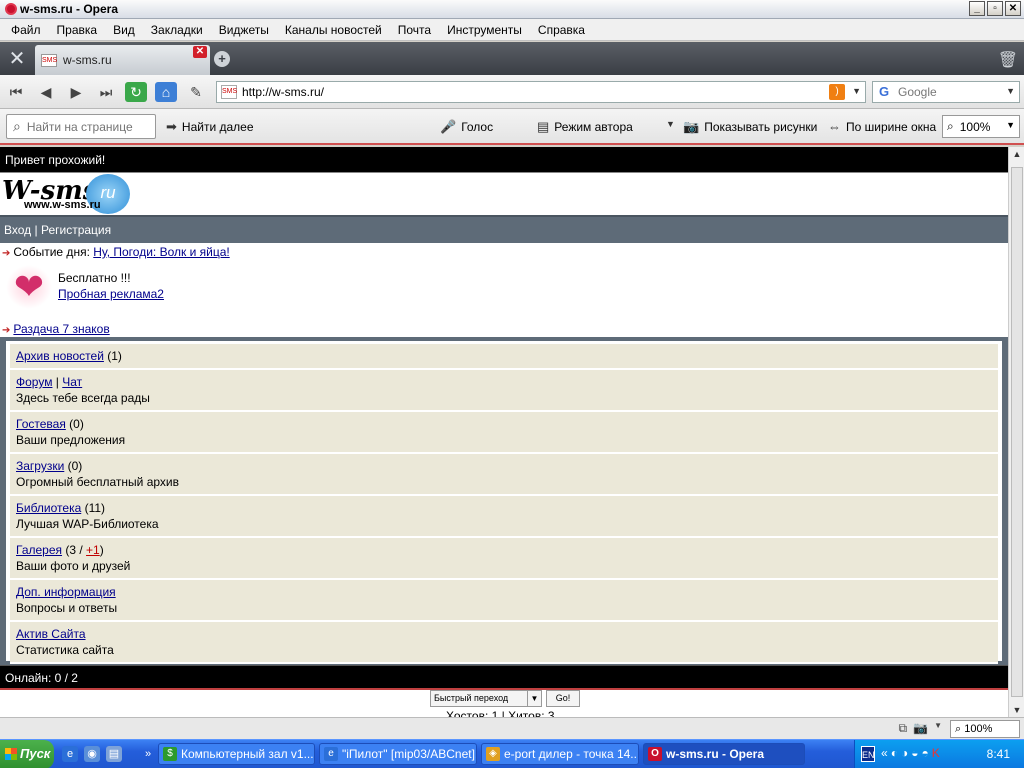  I want to click on rss-icon: ), so click(837, 92).